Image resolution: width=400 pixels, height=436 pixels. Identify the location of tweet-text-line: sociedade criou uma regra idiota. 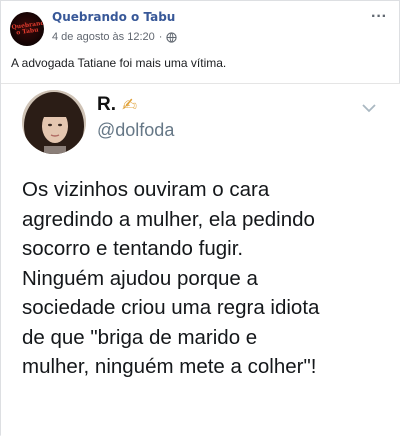
(171, 307).